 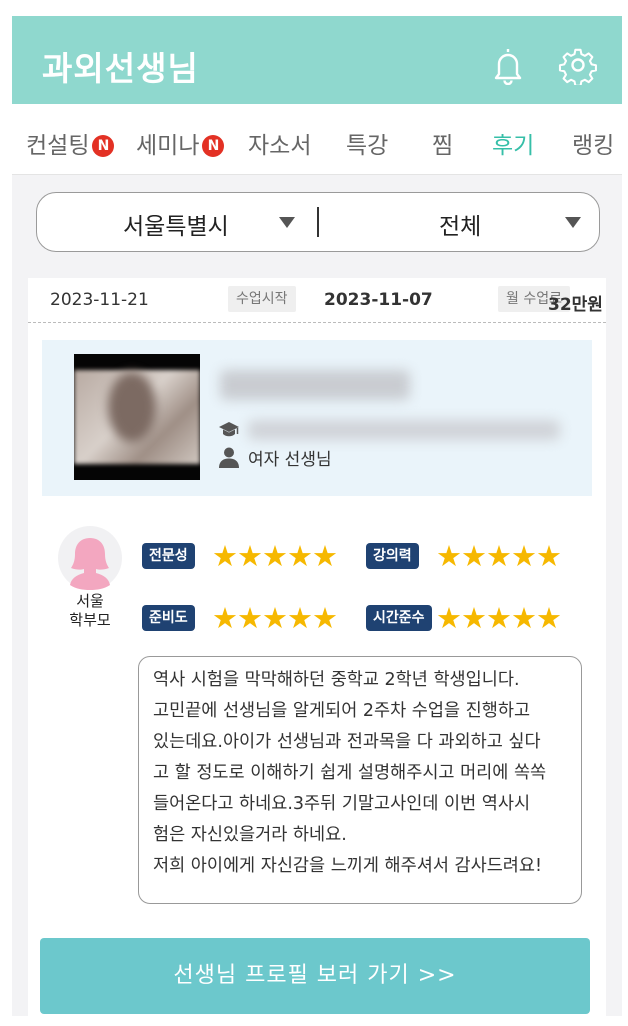 What do you see at coordinates (317, 300) in the screenshot?
I see `review-meta: 2023-11-21 수업시작 2023-11-07 월 수업료 32만원` at bounding box center [317, 300].